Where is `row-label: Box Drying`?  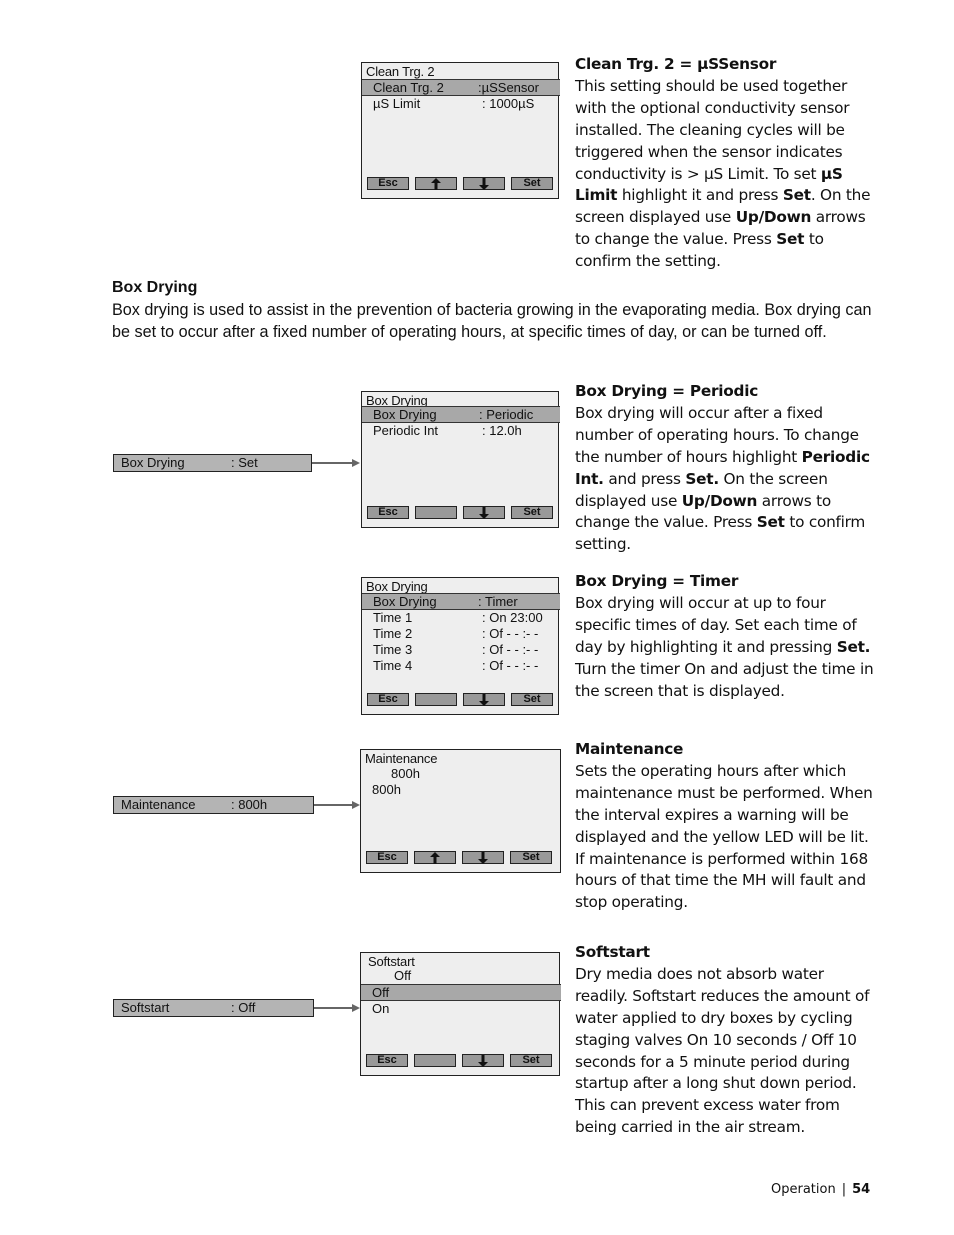
row-label: Box Drying is located at coordinates (405, 601).